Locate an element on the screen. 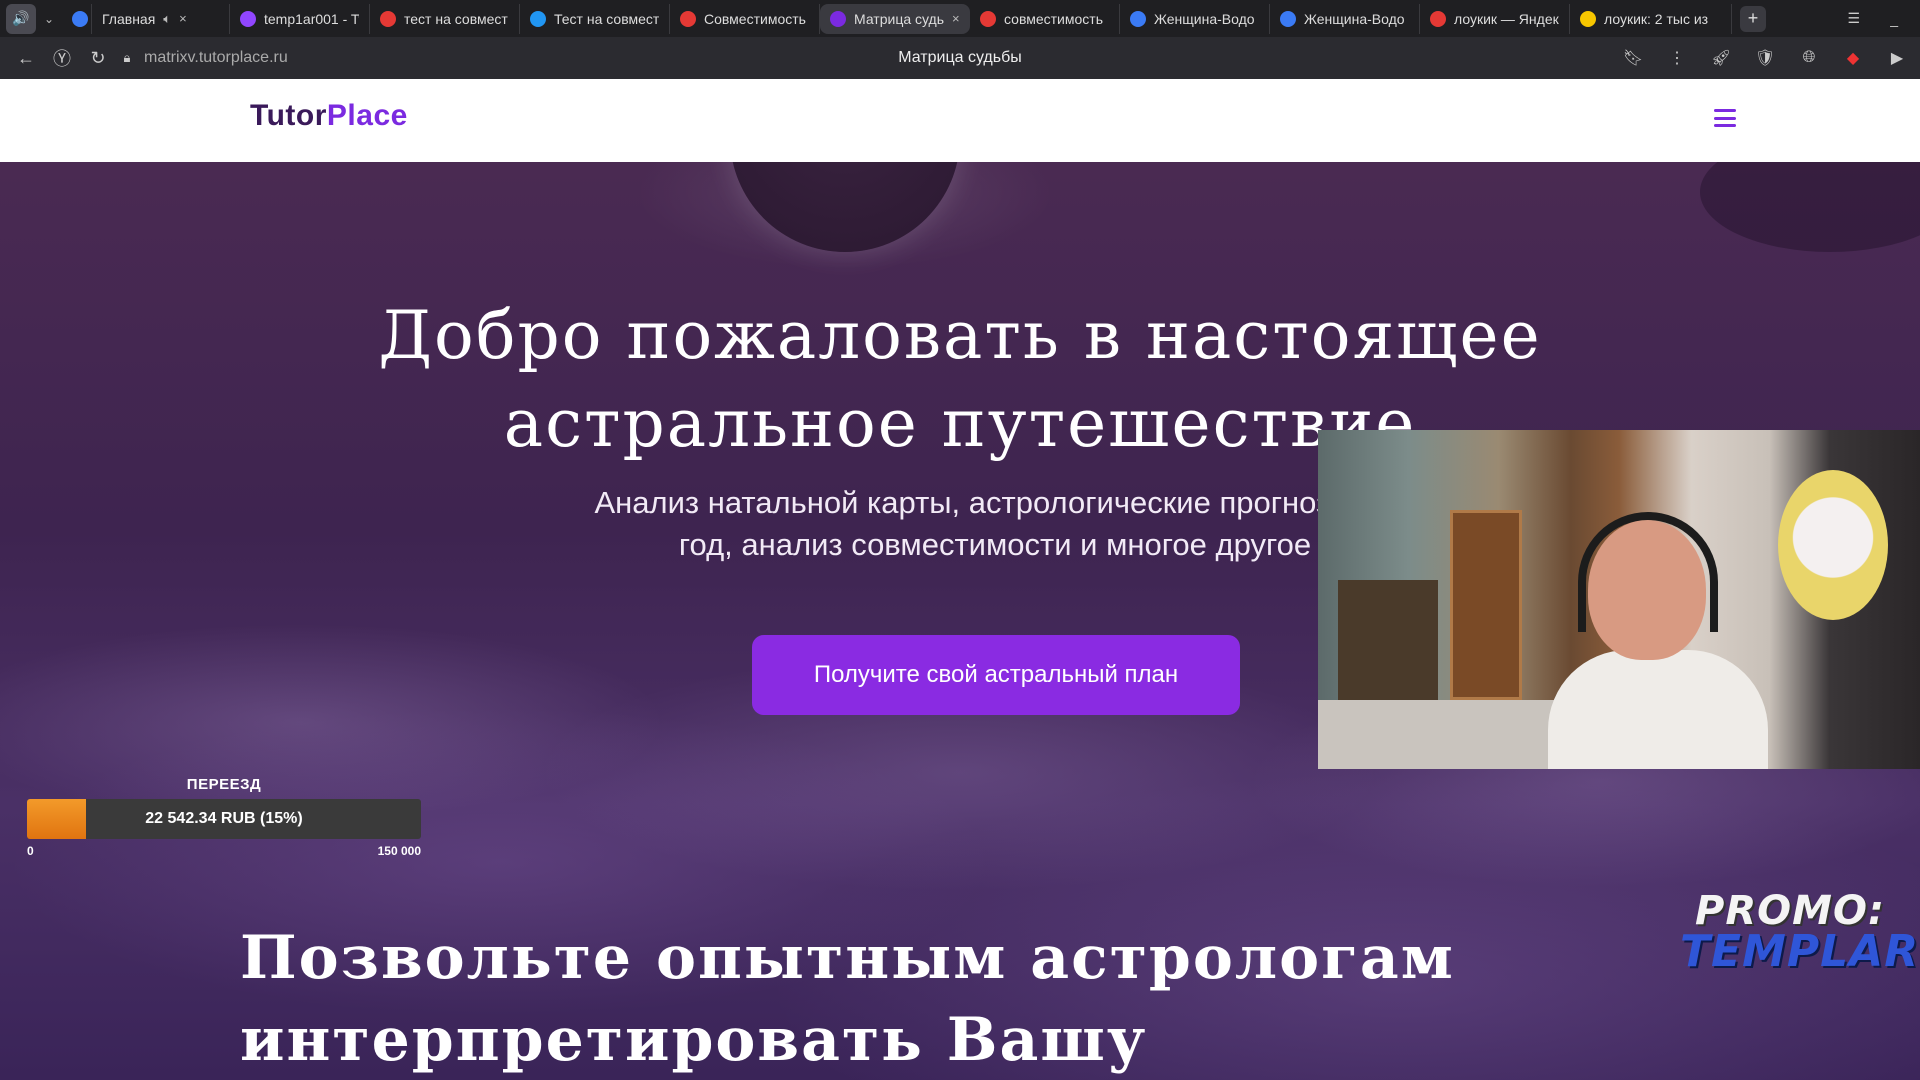 The image size is (1920, 1080). browser-tab: temp1ar001 - Tw is located at coordinates (300, 18).